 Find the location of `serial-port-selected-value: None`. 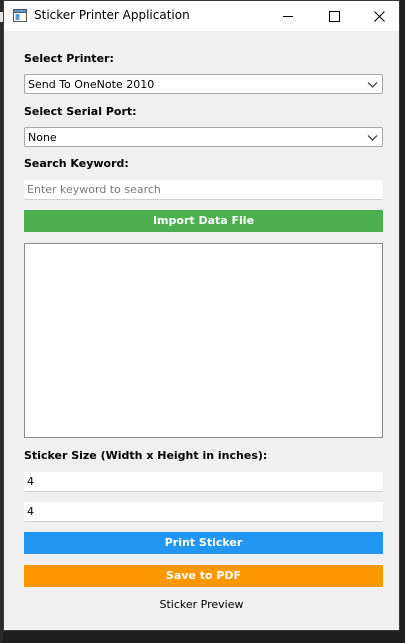

serial-port-selected-value: None is located at coordinates (42, 137).